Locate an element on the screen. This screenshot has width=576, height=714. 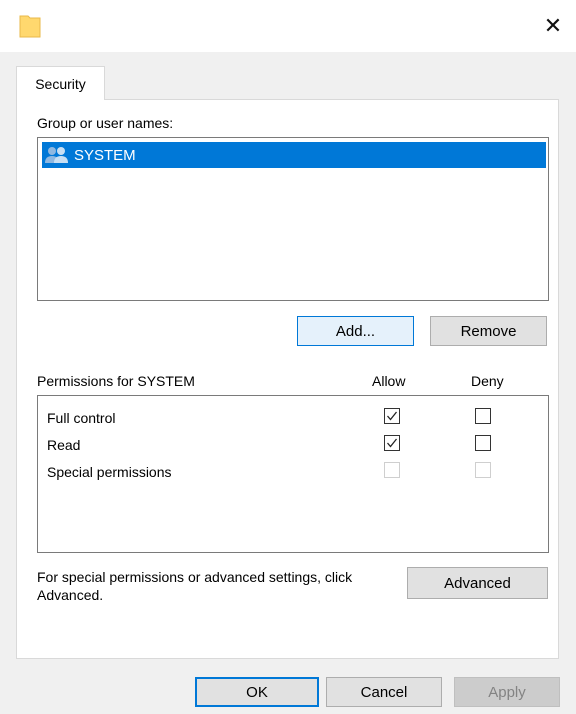
permission-name: Read is located at coordinates (64, 445).